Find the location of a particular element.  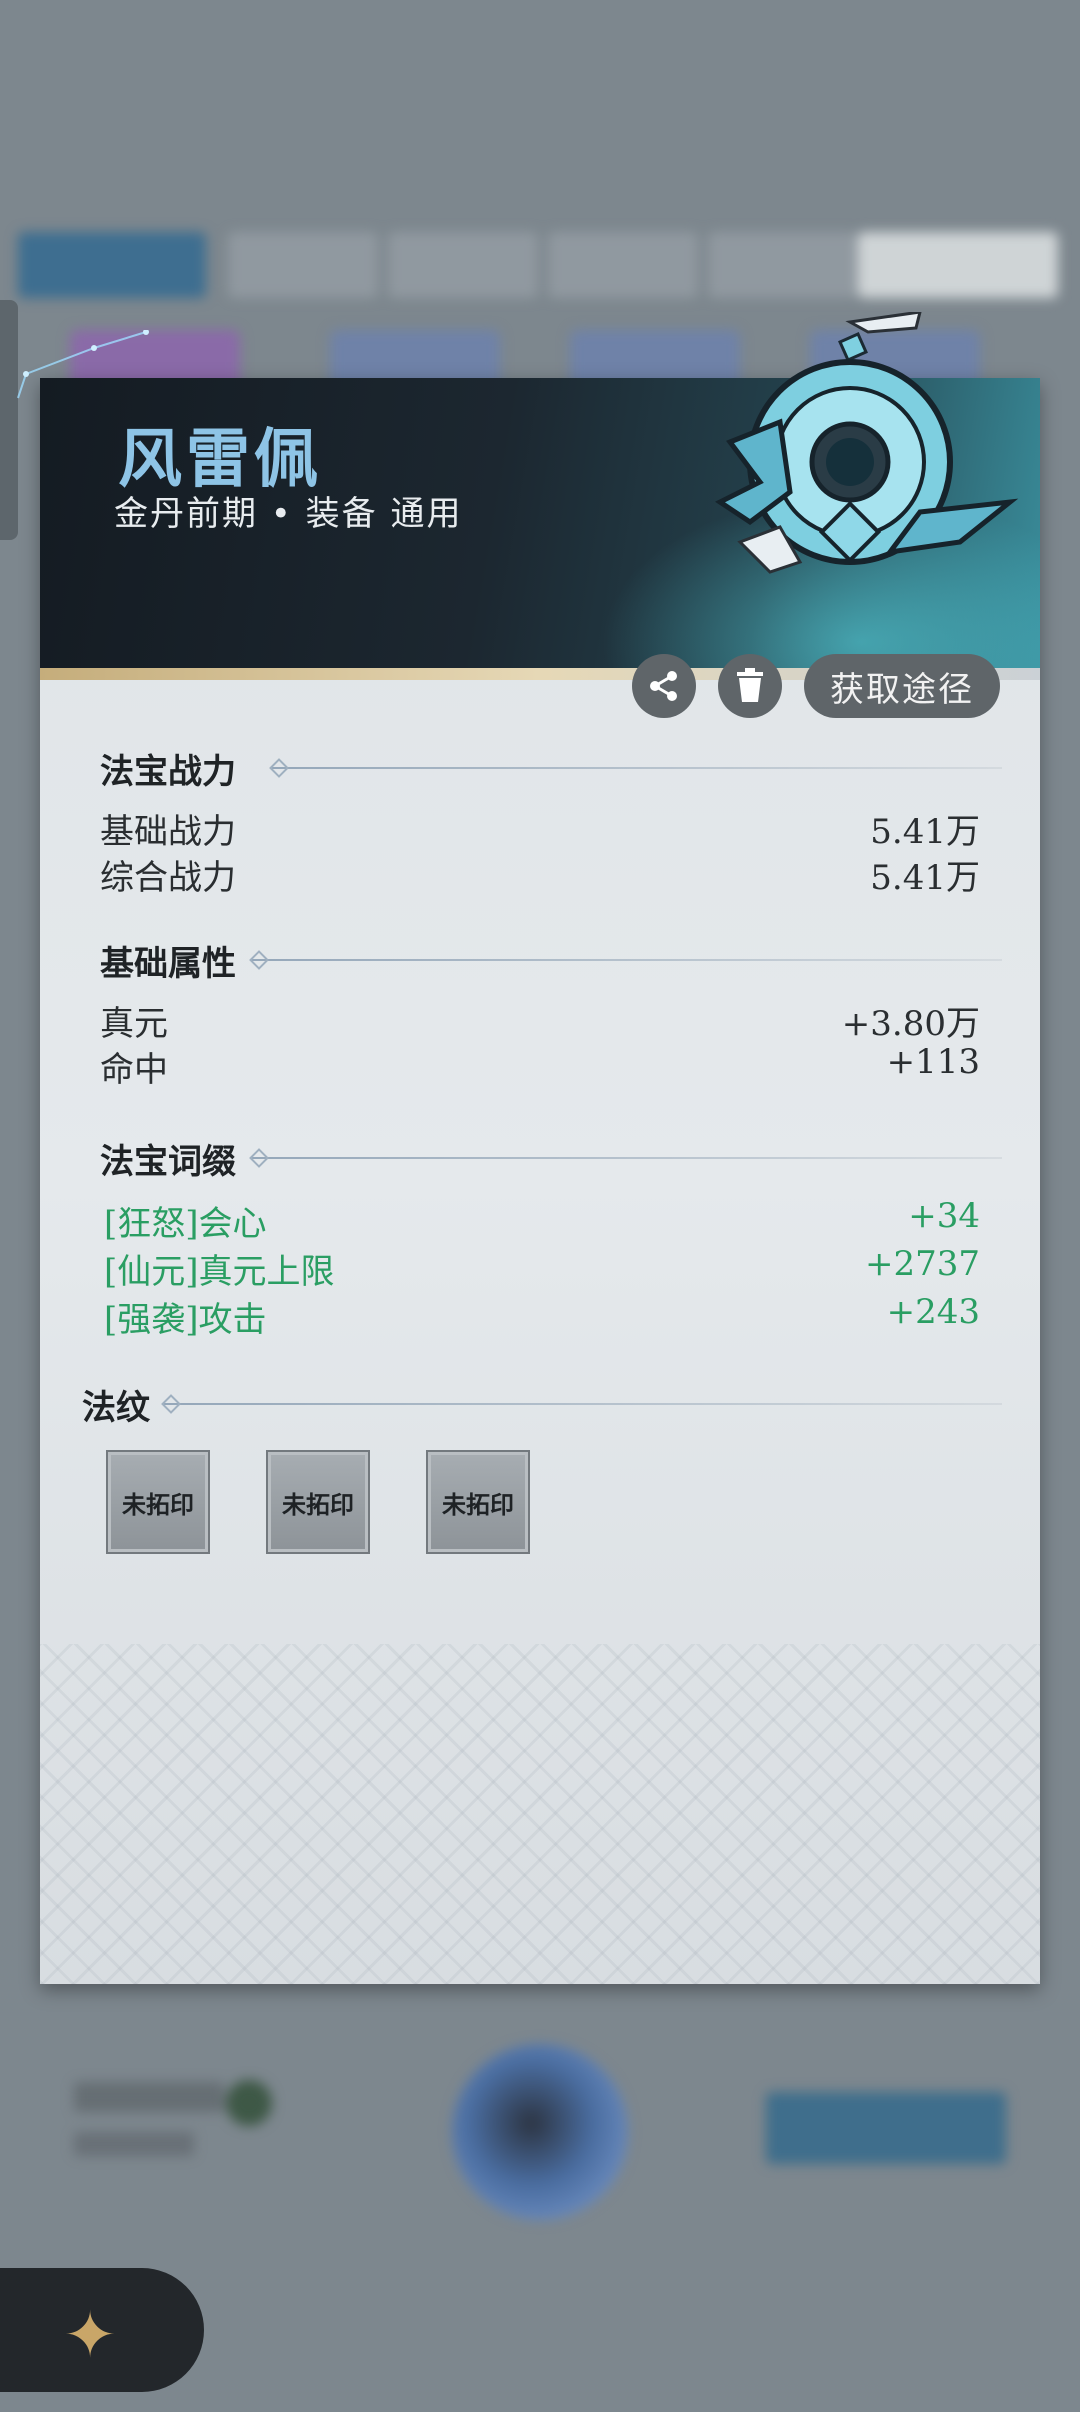

stat-label: 综合战力 is located at coordinates (168, 878).